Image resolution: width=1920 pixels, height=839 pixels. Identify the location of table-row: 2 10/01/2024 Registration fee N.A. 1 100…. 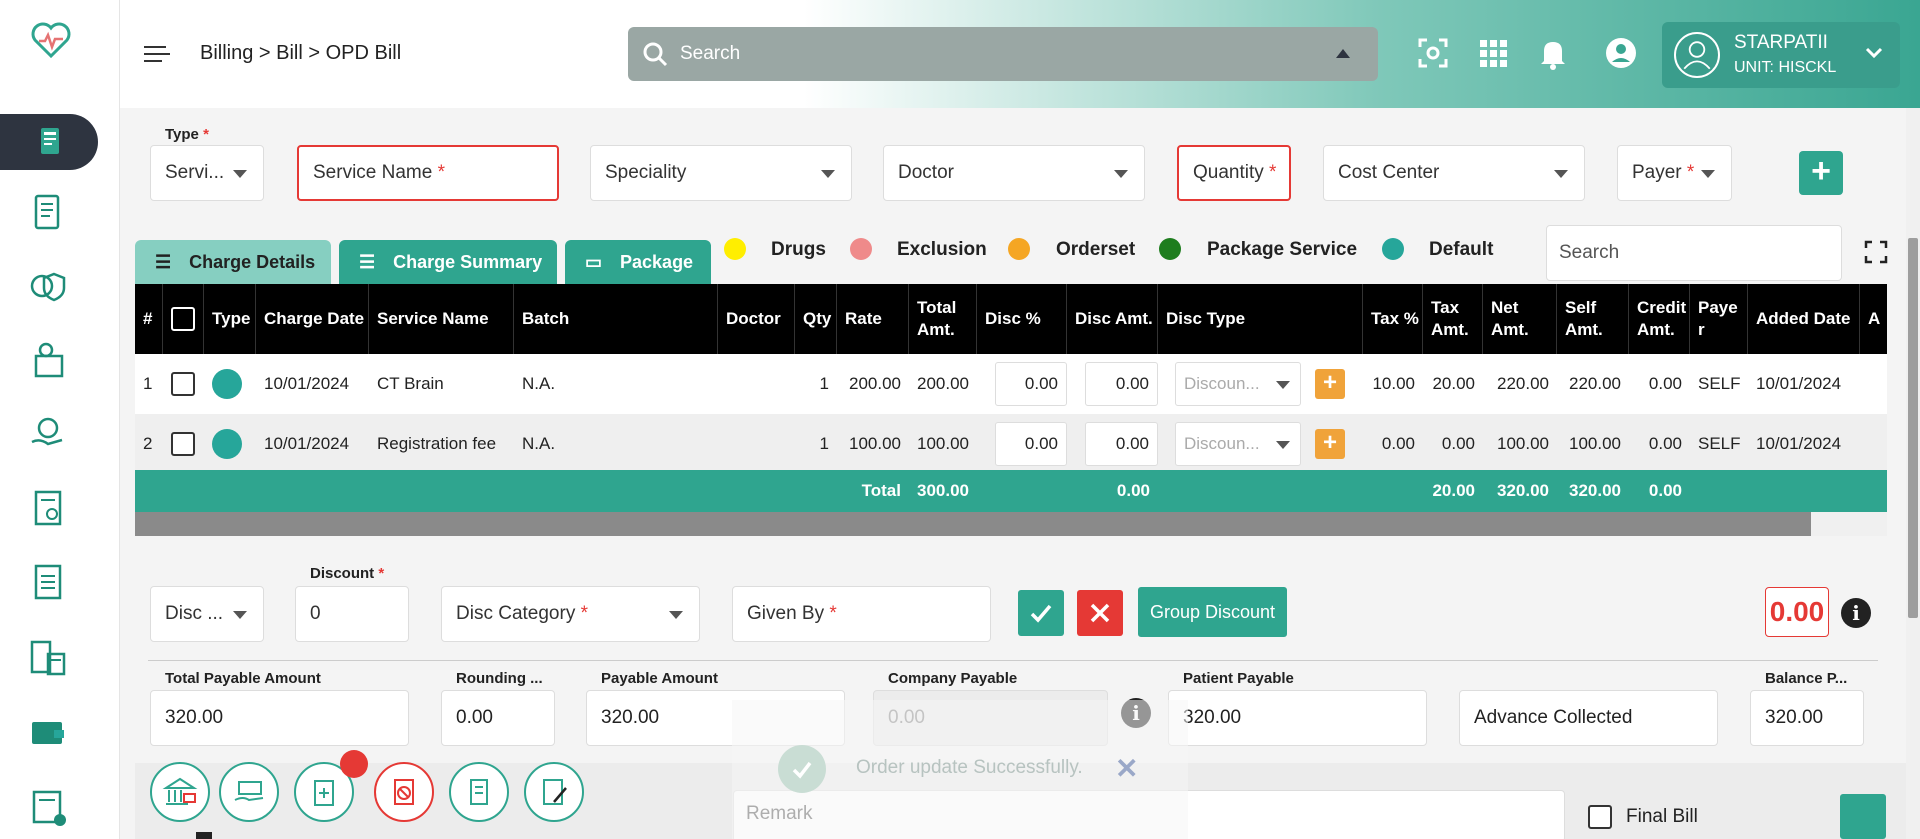
(1011, 444).